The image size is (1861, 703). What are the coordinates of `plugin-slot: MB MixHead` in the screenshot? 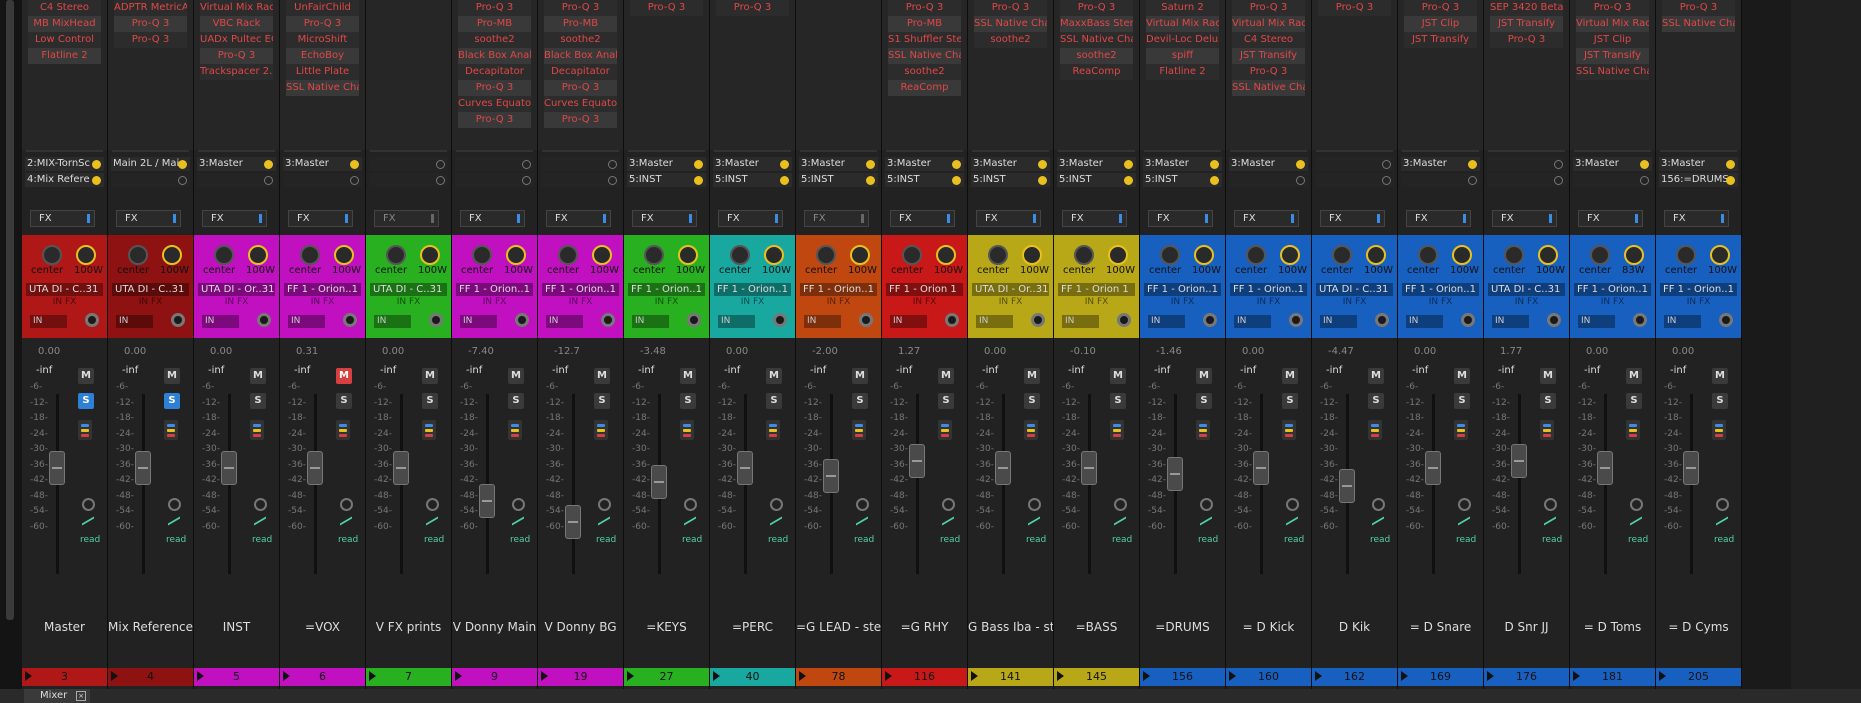 It's located at (64, 24).